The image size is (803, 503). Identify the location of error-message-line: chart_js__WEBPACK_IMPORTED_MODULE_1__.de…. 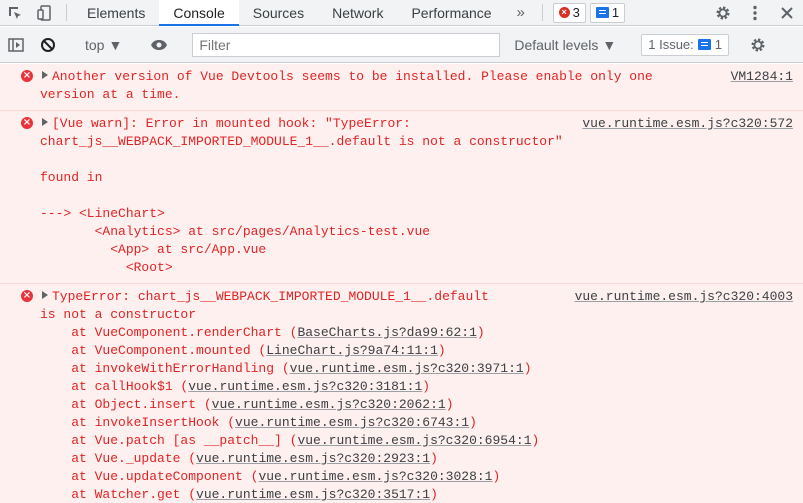
(301, 141).